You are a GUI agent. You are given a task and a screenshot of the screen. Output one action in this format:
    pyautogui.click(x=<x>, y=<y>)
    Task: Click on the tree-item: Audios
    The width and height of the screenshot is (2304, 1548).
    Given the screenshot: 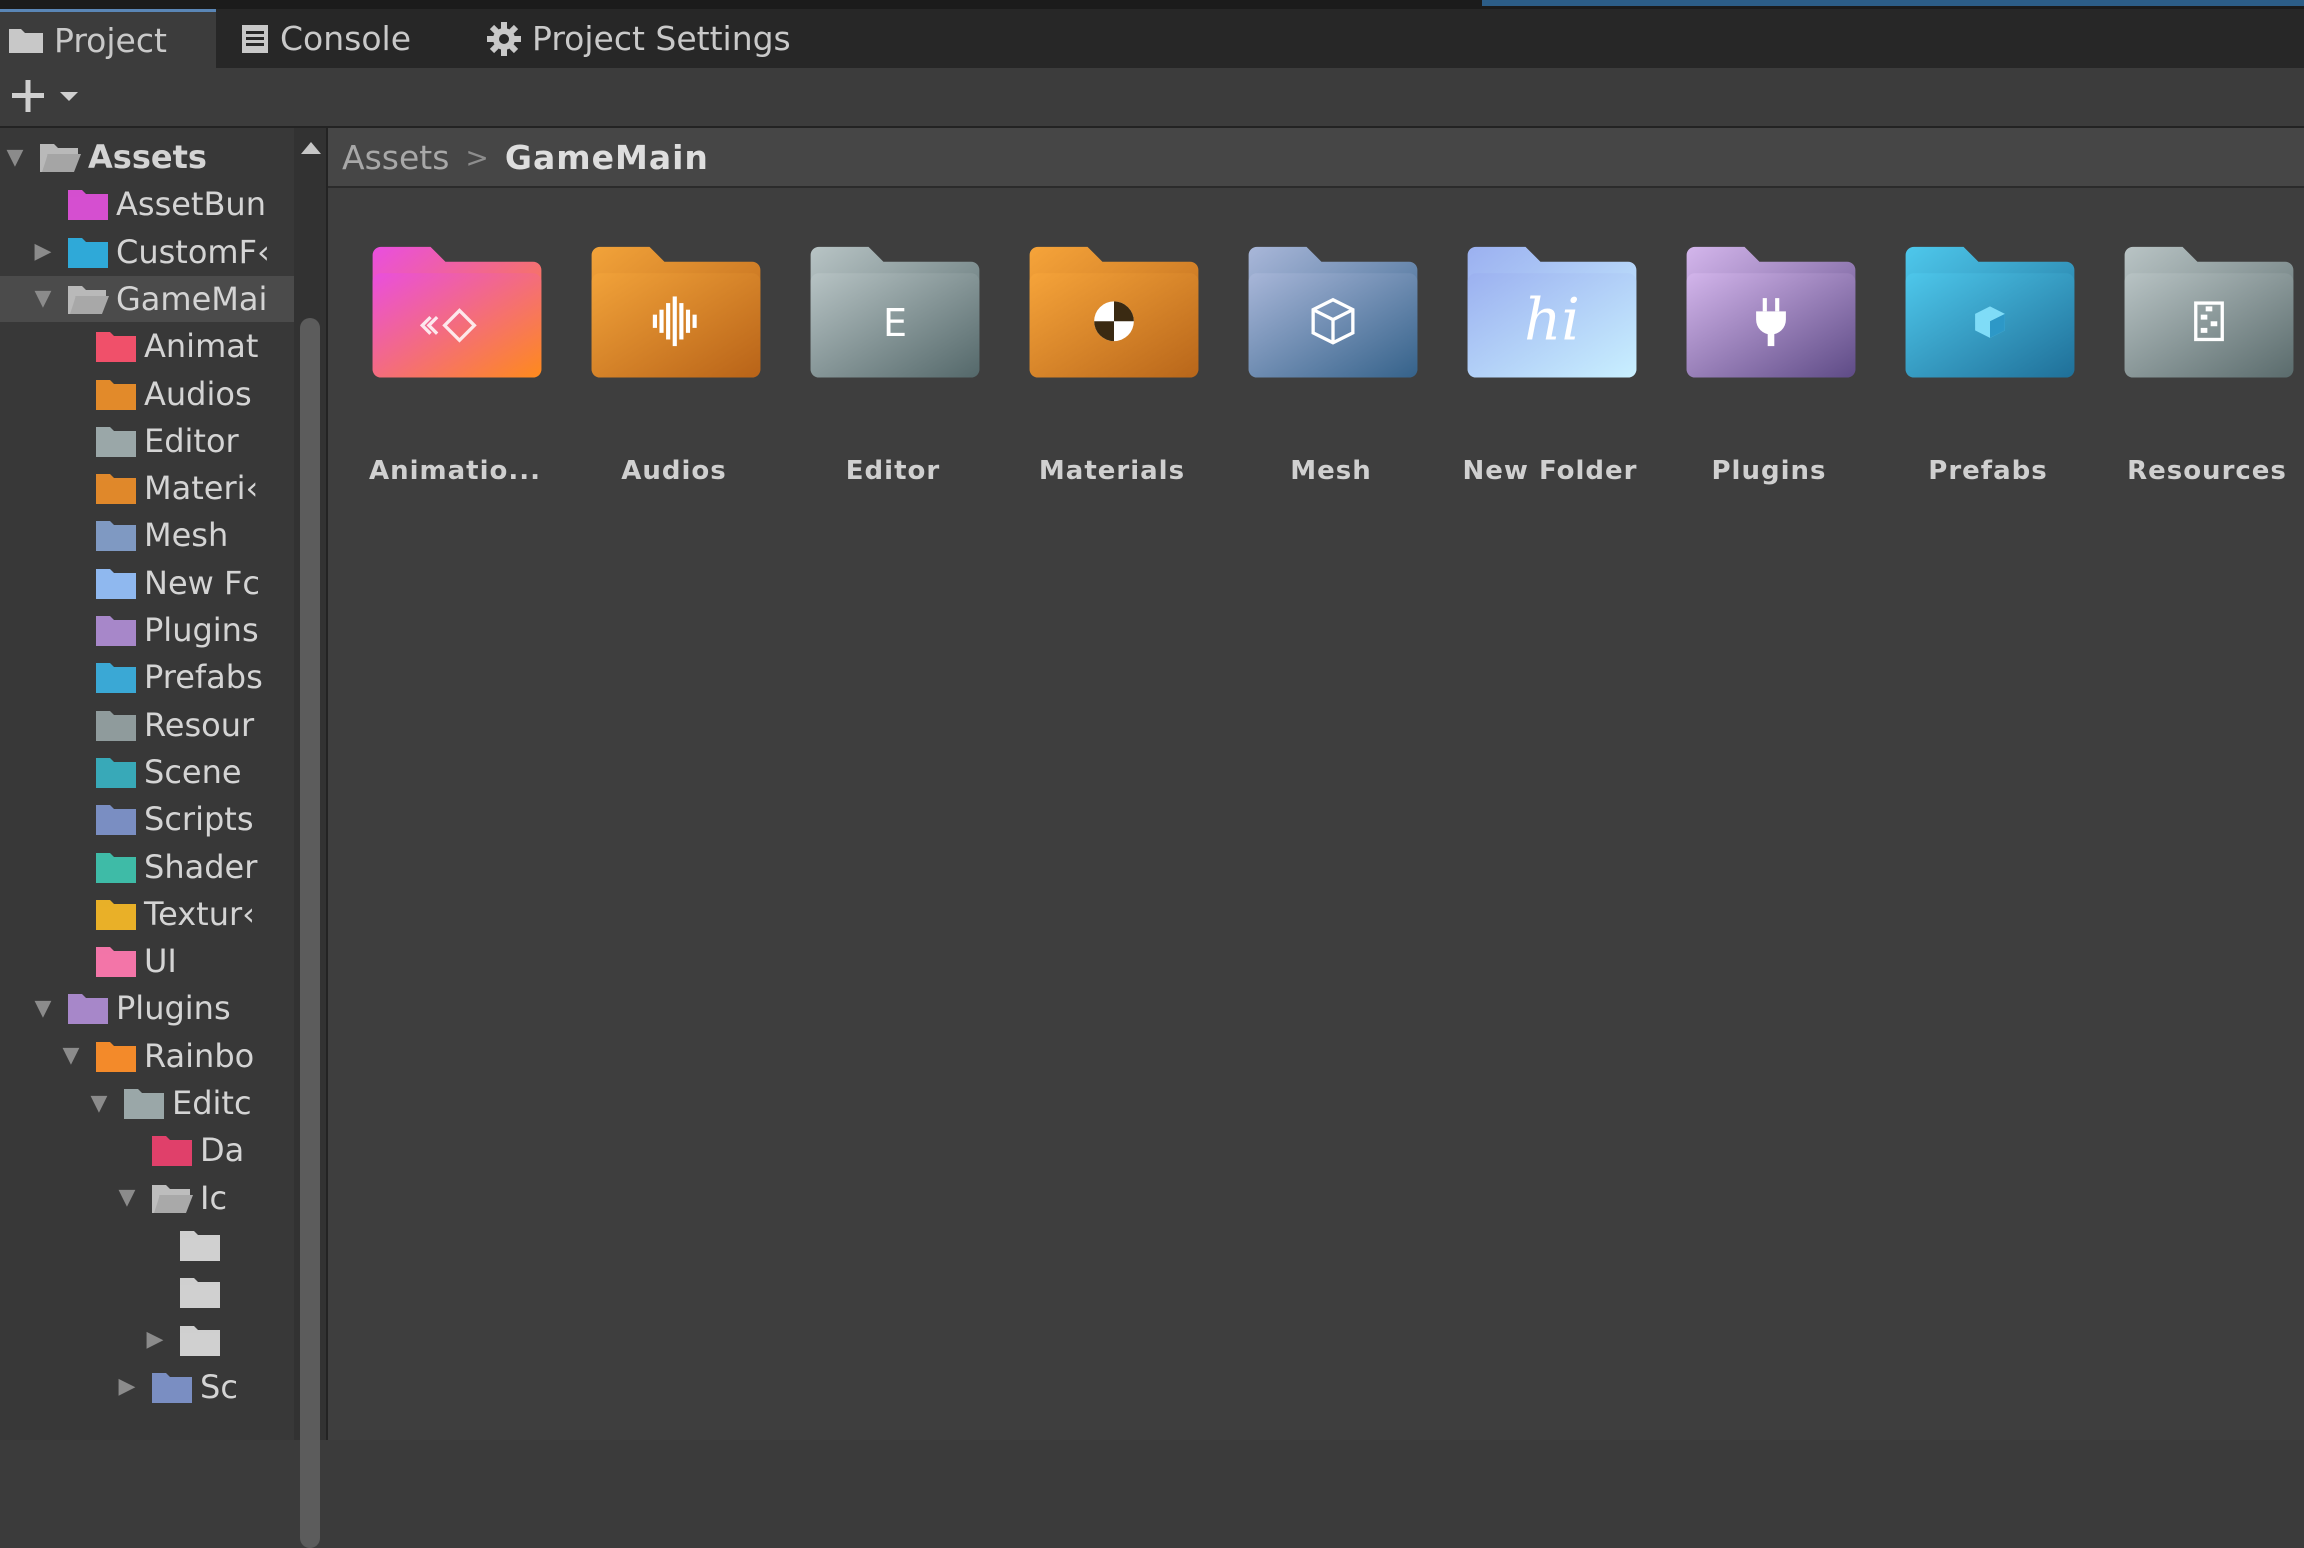 What is the action you would take?
    pyautogui.click(x=147, y=394)
    